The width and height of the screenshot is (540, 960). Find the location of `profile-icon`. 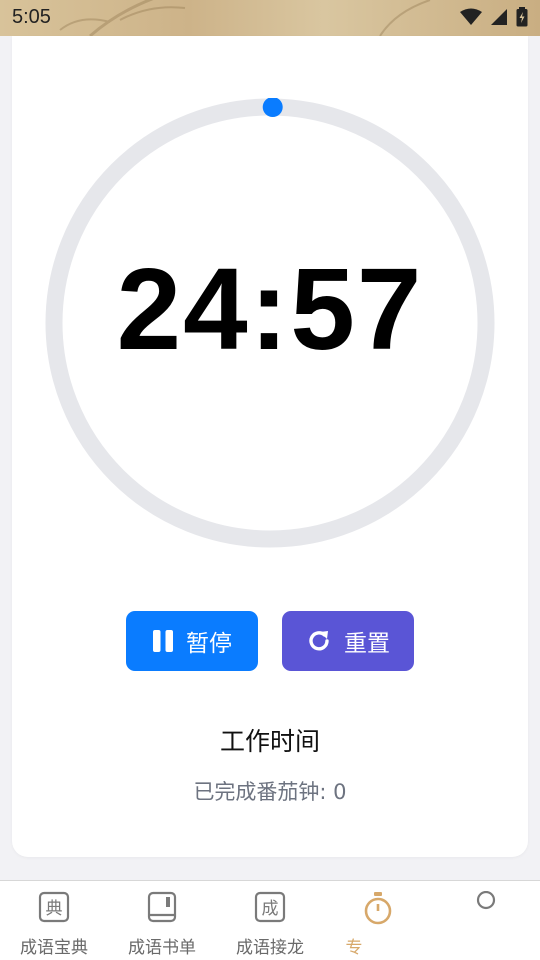

profile-icon is located at coordinates (486, 900).